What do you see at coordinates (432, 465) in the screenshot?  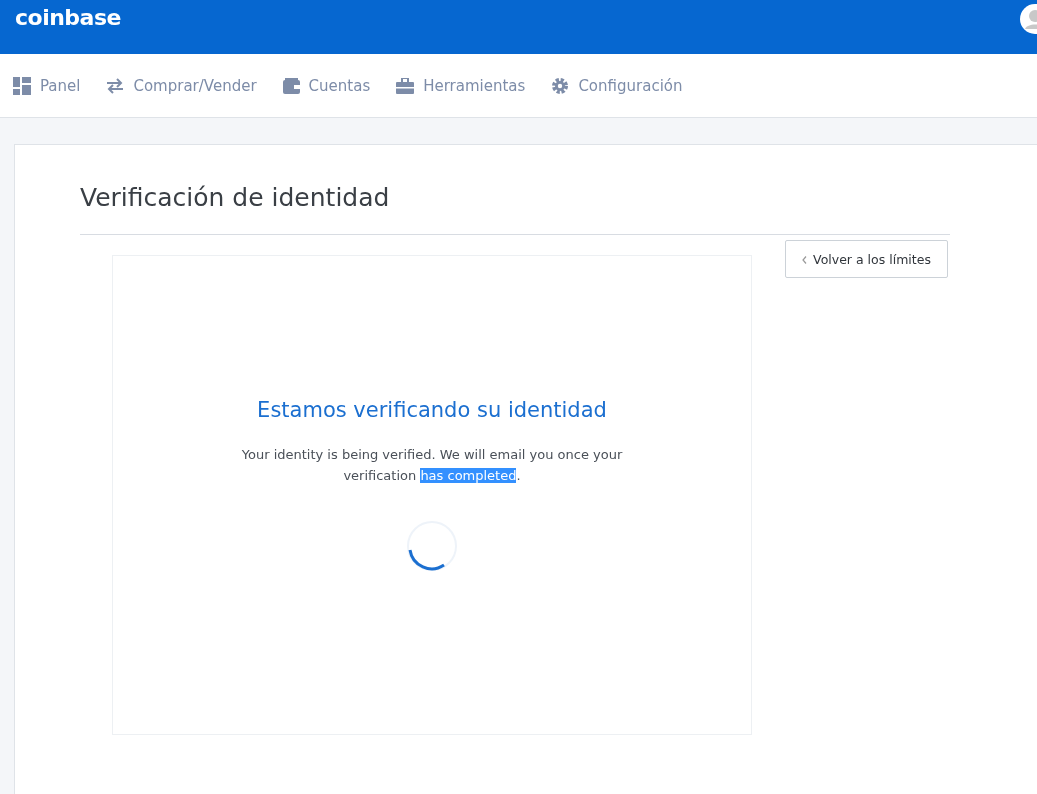 I see `status-message: Your identity is being verified. We will email you once your verification has completed.` at bounding box center [432, 465].